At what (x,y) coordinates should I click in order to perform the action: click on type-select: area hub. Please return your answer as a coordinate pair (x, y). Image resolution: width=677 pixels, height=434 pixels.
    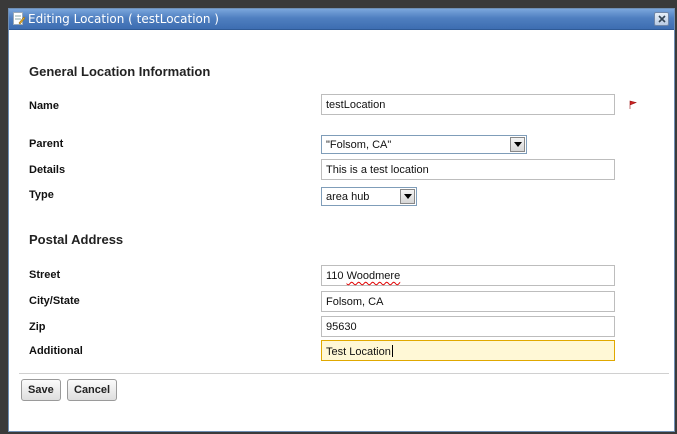
    Looking at the image, I should click on (369, 196).